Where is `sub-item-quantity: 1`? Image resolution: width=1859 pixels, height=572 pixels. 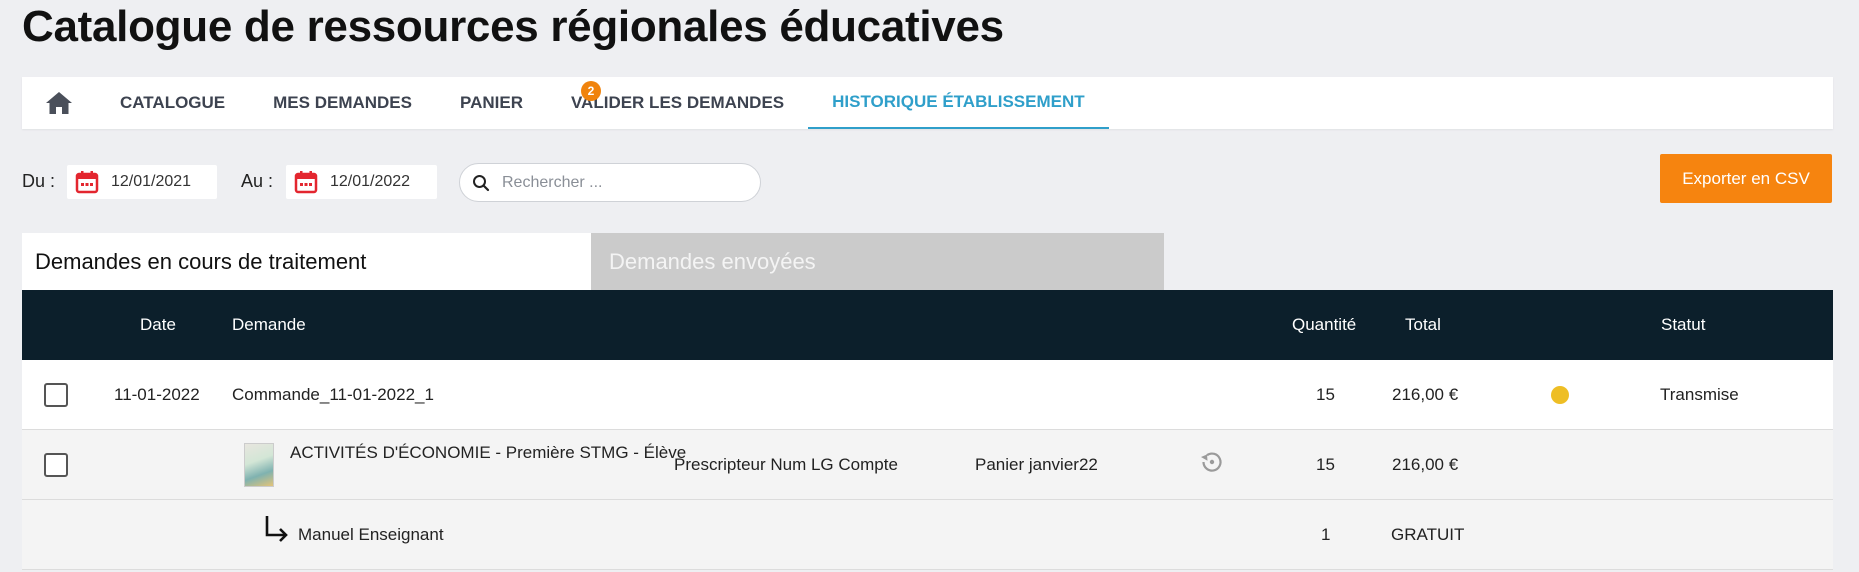 sub-item-quantity: 1 is located at coordinates (1326, 534).